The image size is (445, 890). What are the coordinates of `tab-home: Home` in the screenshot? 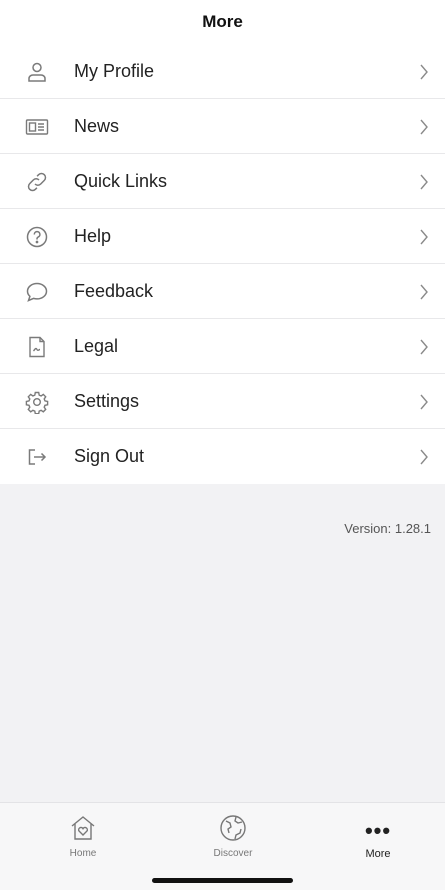 It's located at (83, 841).